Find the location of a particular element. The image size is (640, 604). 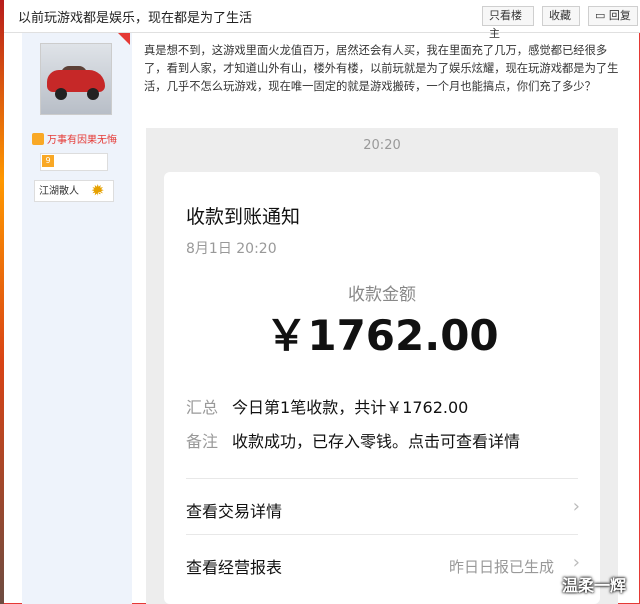

rank-text: 江湖散人 is located at coordinates (59, 191).